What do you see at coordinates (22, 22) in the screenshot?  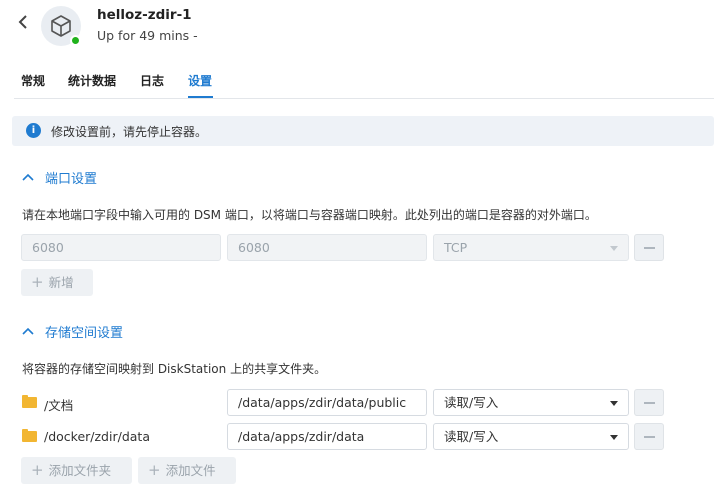 I see `chevron-left-icon` at bounding box center [22, 22].